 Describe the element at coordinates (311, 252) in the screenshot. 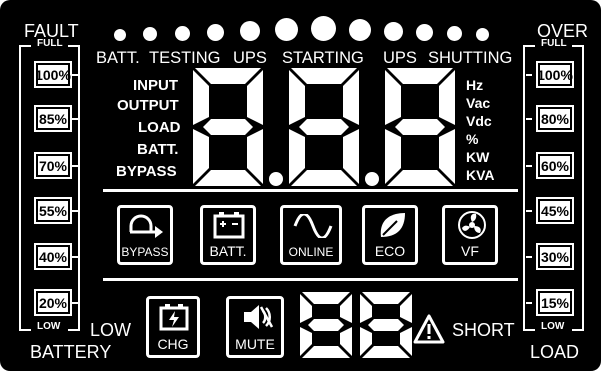

I see `mode-online-label: ONLINE` at that location.